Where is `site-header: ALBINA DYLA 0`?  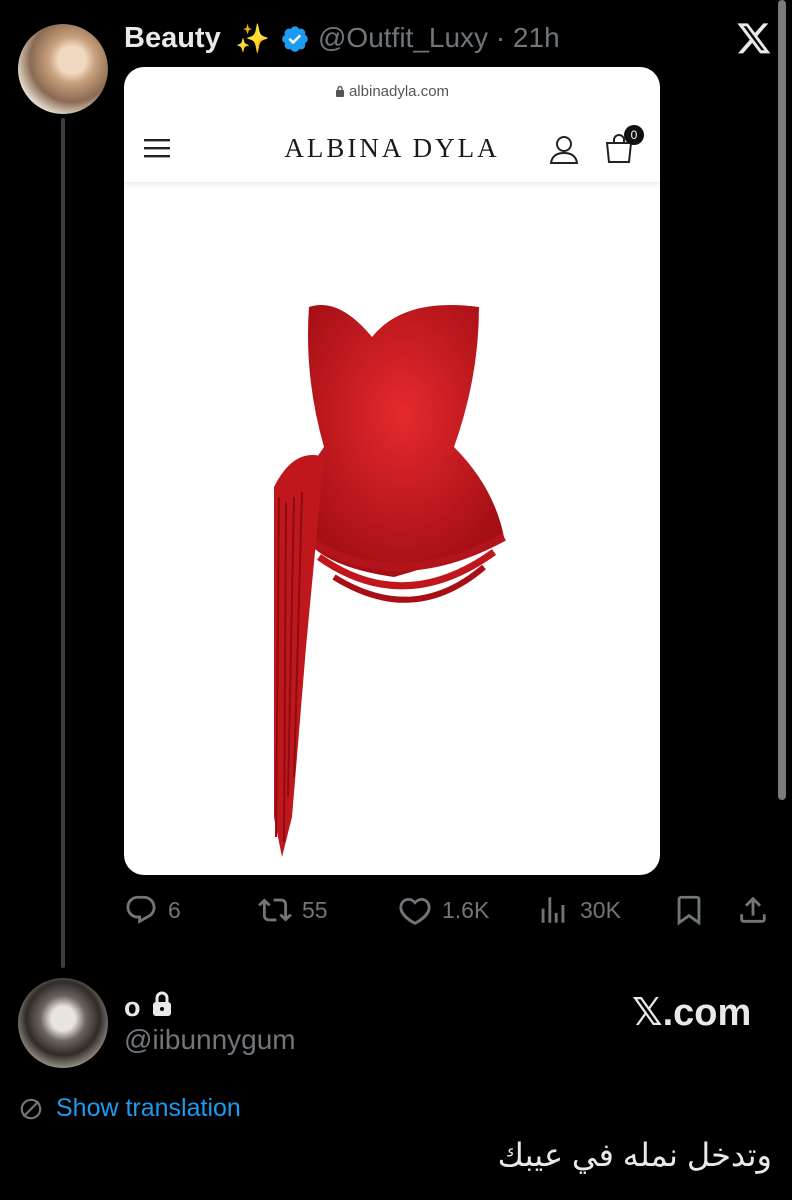 site-header: ALBINA DYLA 0 is located at coordinates (392, 150).